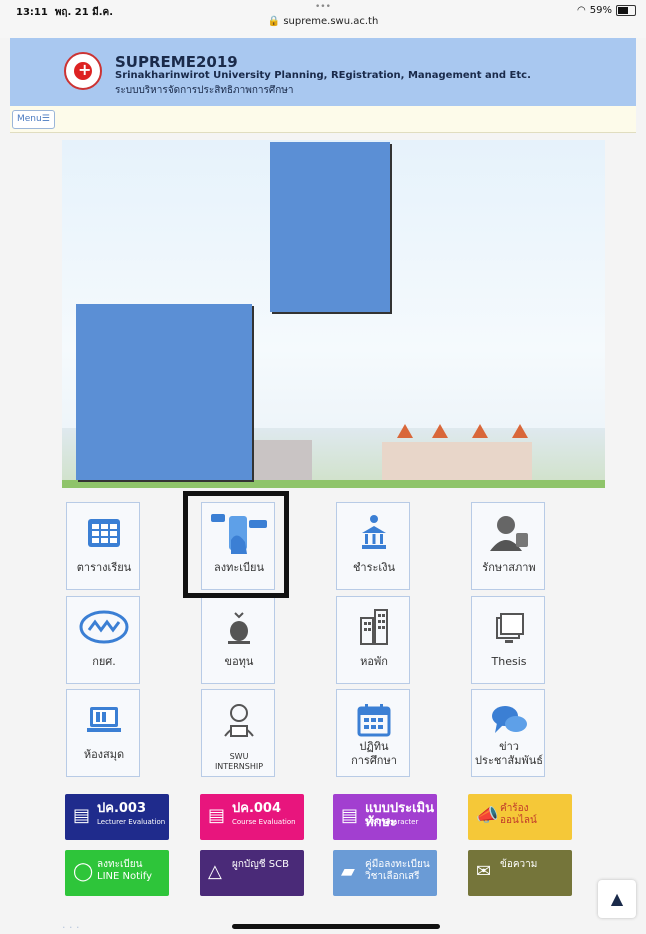 Image resolution: width=646 pixels, height=934 pixels. I want to click on link-button: ▰ คู่มือลงทะเบียน วิชาเลือกเสรี, so click(385, 873).